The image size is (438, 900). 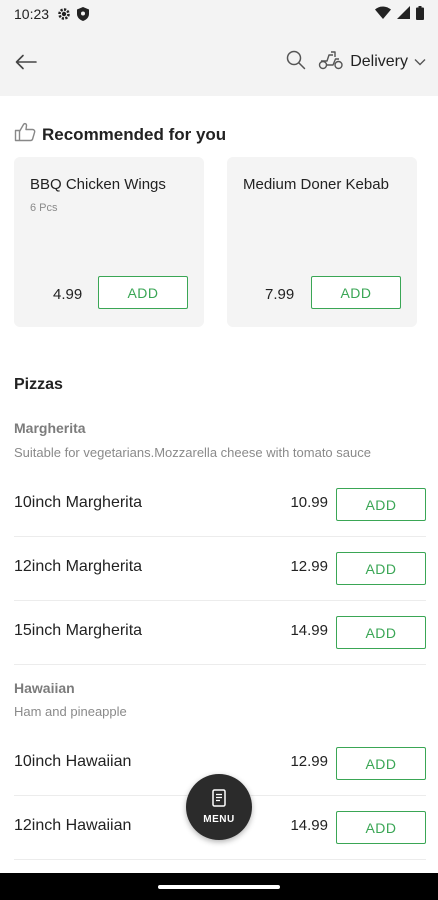 I want to click on menu-fab-button: MENU, so click(x=219, y=807).